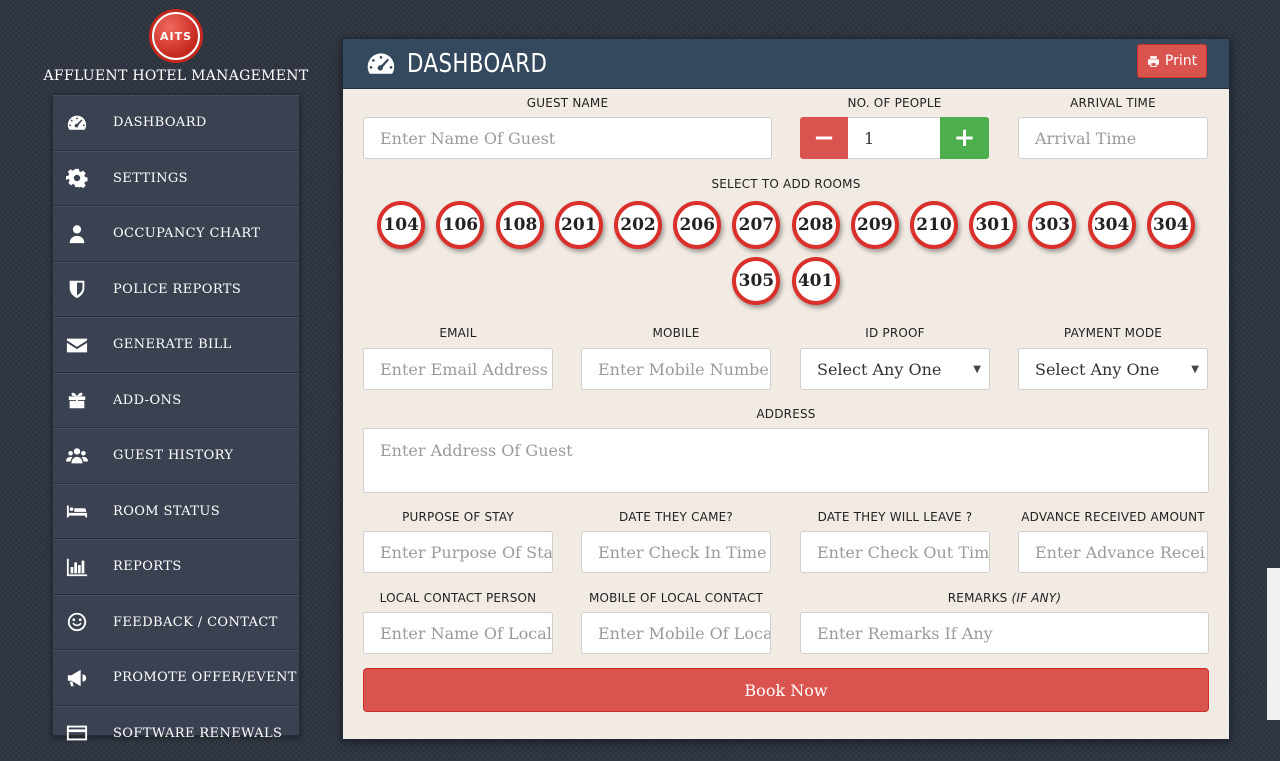  I want to click on arrival-time-label: ARRIVAL TIME, so click(1113, 103).